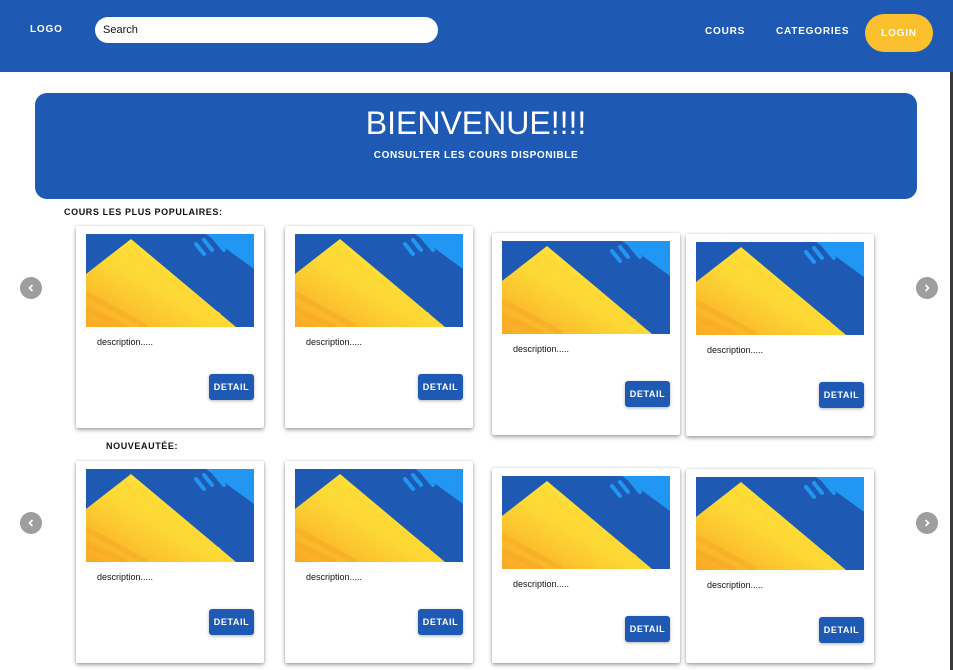  I want to click on login-button: LOGIN, so click(899, 33).